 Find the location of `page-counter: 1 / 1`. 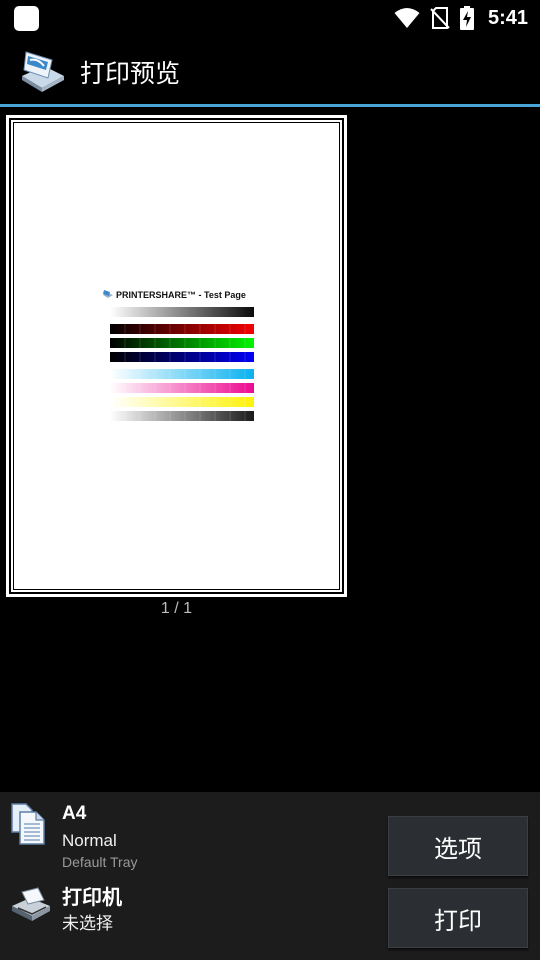

page-counter: 1 / 1 is located at coordinates (176, 608).